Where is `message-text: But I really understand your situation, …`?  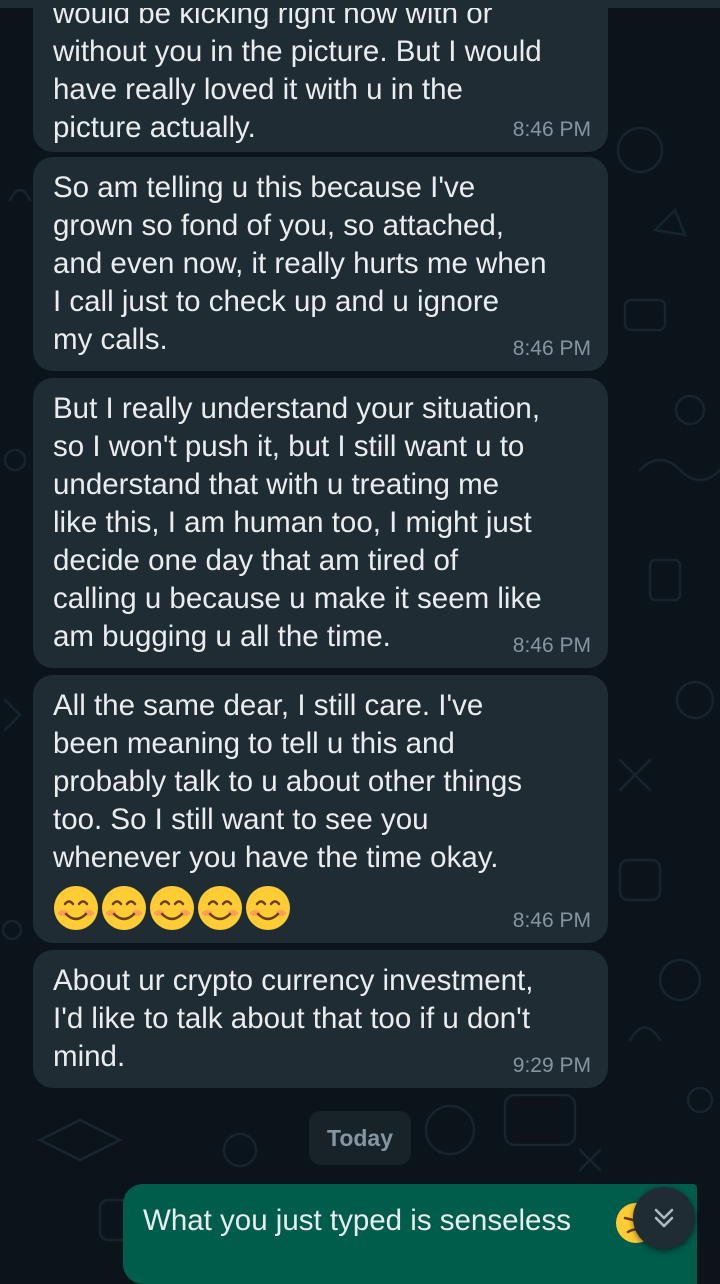
message-text: But I really understand your situation, … is located at coordinates (297, 522).